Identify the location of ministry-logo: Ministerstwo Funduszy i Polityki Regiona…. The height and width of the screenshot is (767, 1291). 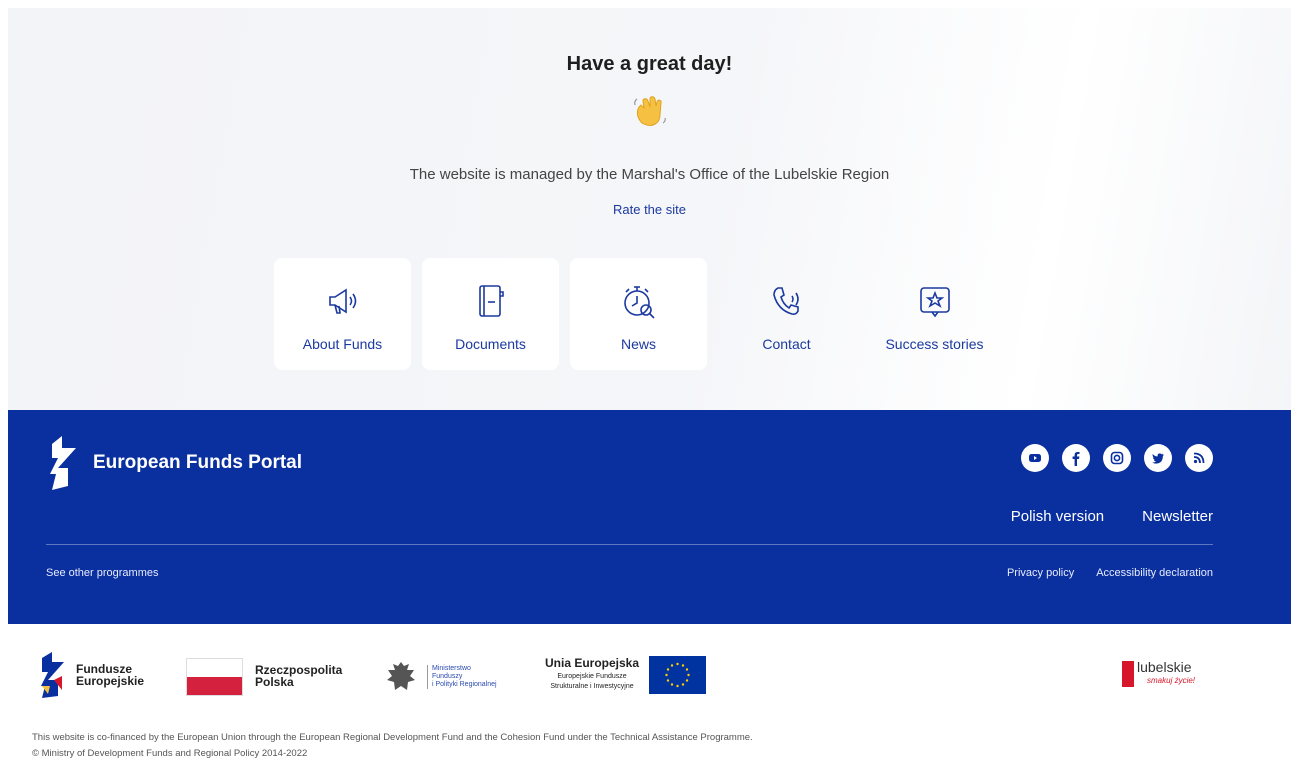
(441, 677).